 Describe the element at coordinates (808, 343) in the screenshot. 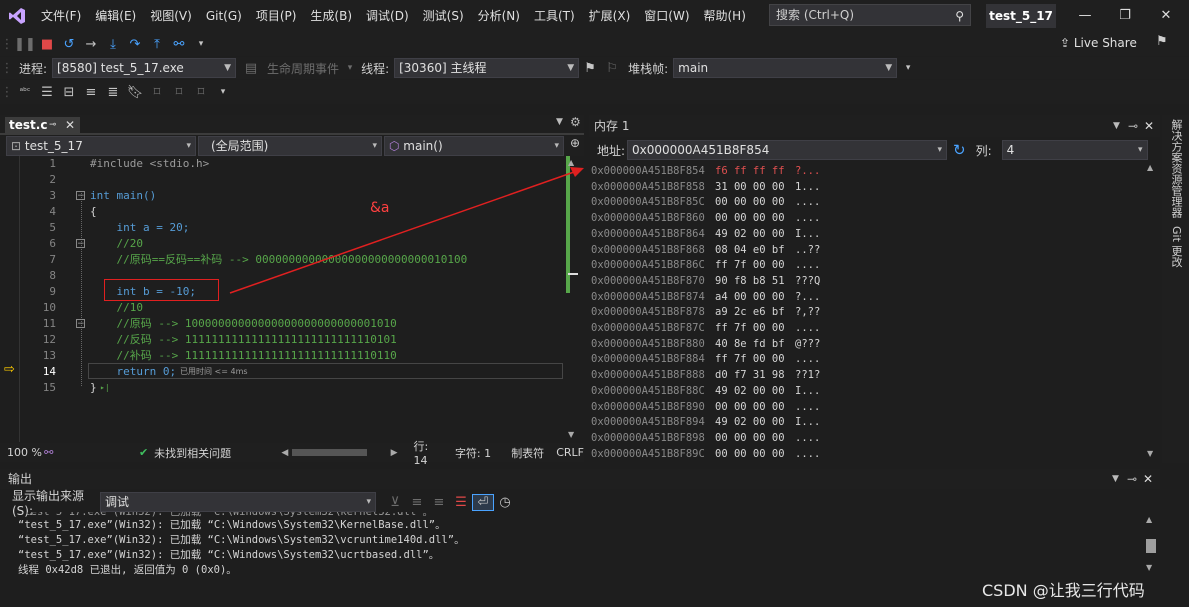

I see `memory-ascii: @???` at that location.